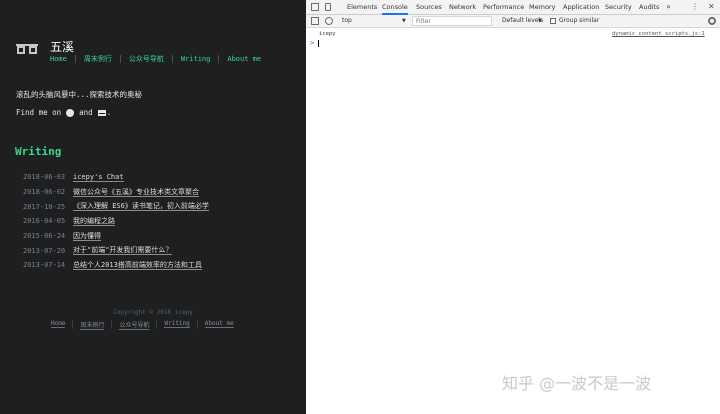 The height and width of the screenshot is (414, 720). I want to click on list-item: 2013-07-14 总结个人2013搭高前端效率的方法和工具, so click(116, 265).